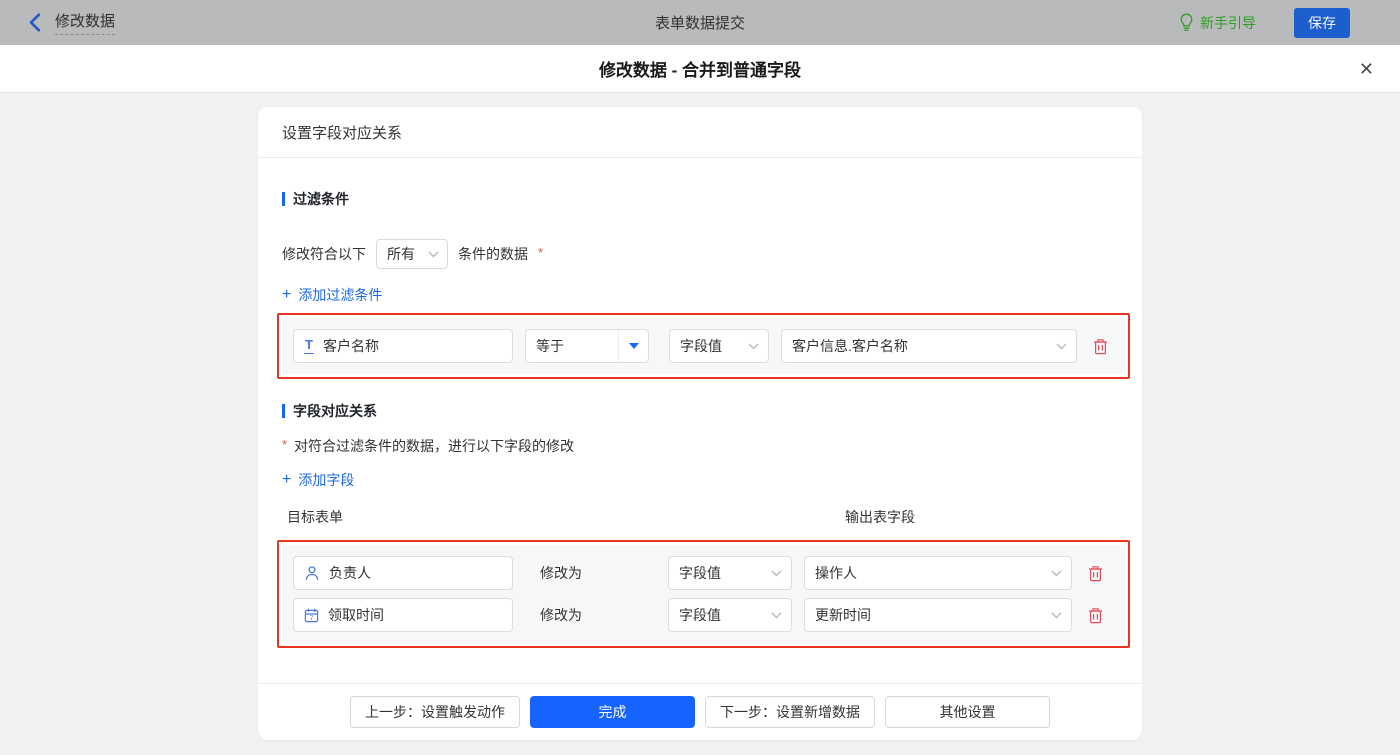 This screenshot has width=1400, height=755. Describe the element at coordinates (85, 22) in the screenshot. I see `node-title: 修改数据` at that location.